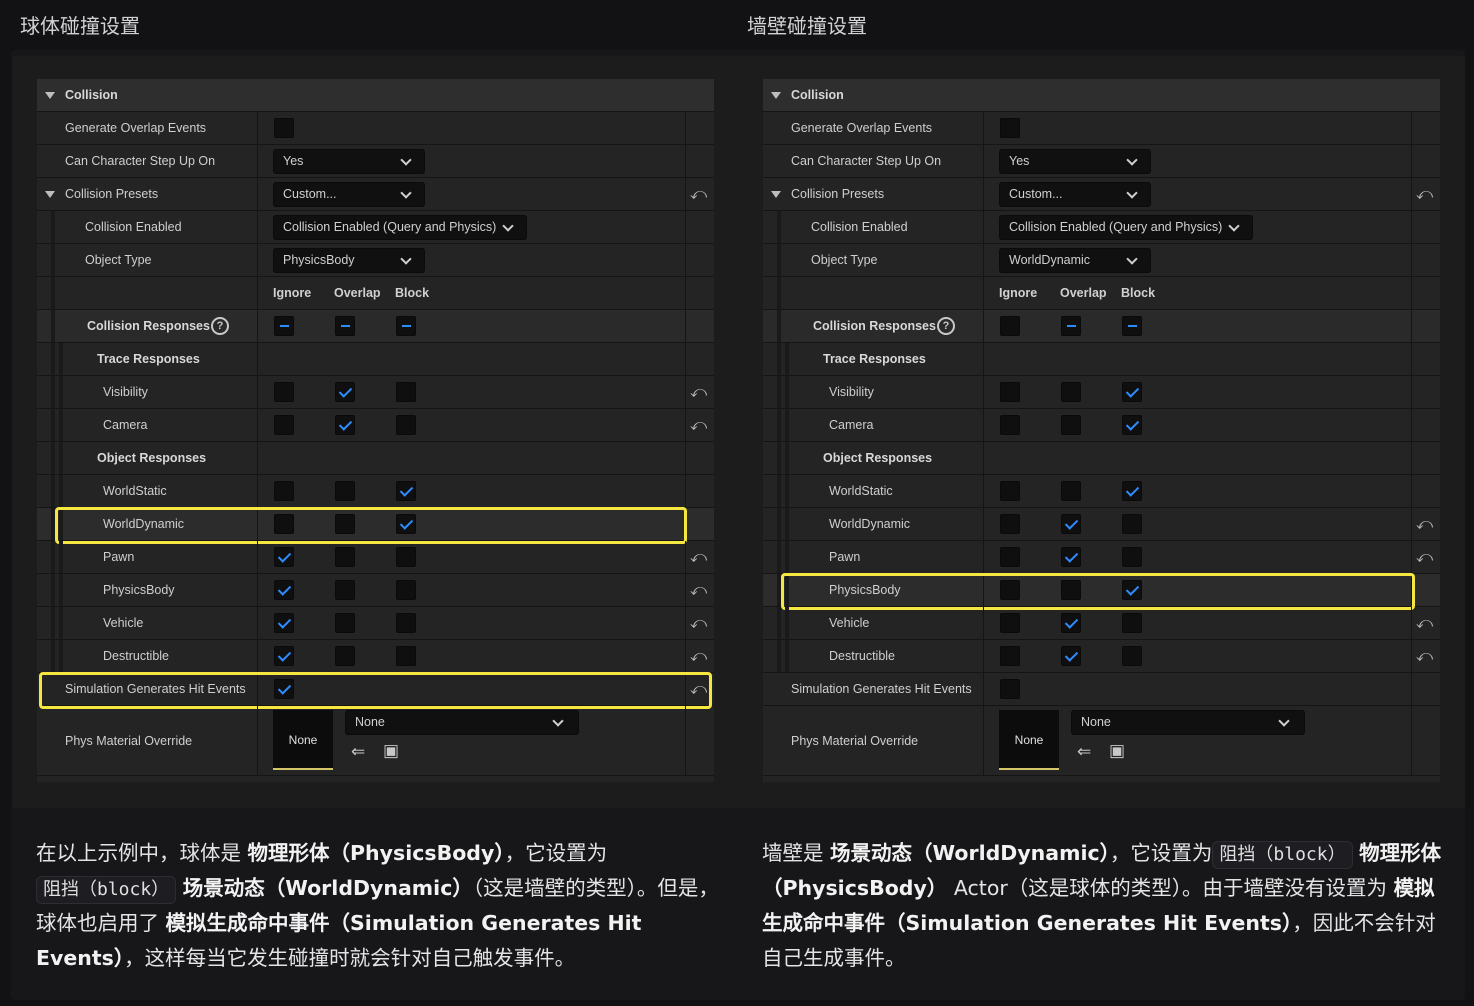 This screenshot has height=1006, width=1474. What do you see at coordinates (1101, 95) in the screenshot?
I see `property-row: Collision` at bounding box center [1101, 95].